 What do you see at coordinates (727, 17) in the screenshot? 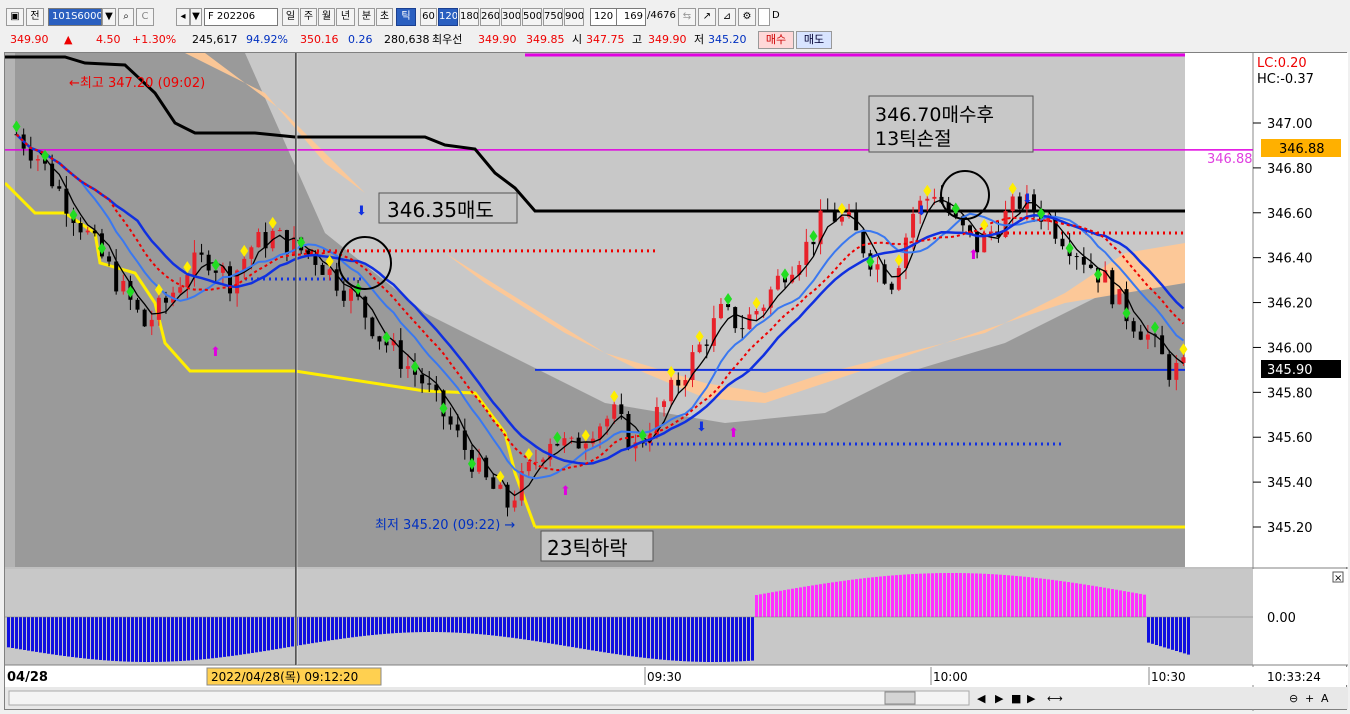
I see `indicator-icon: ⊿` at bounding box center [727, 17].